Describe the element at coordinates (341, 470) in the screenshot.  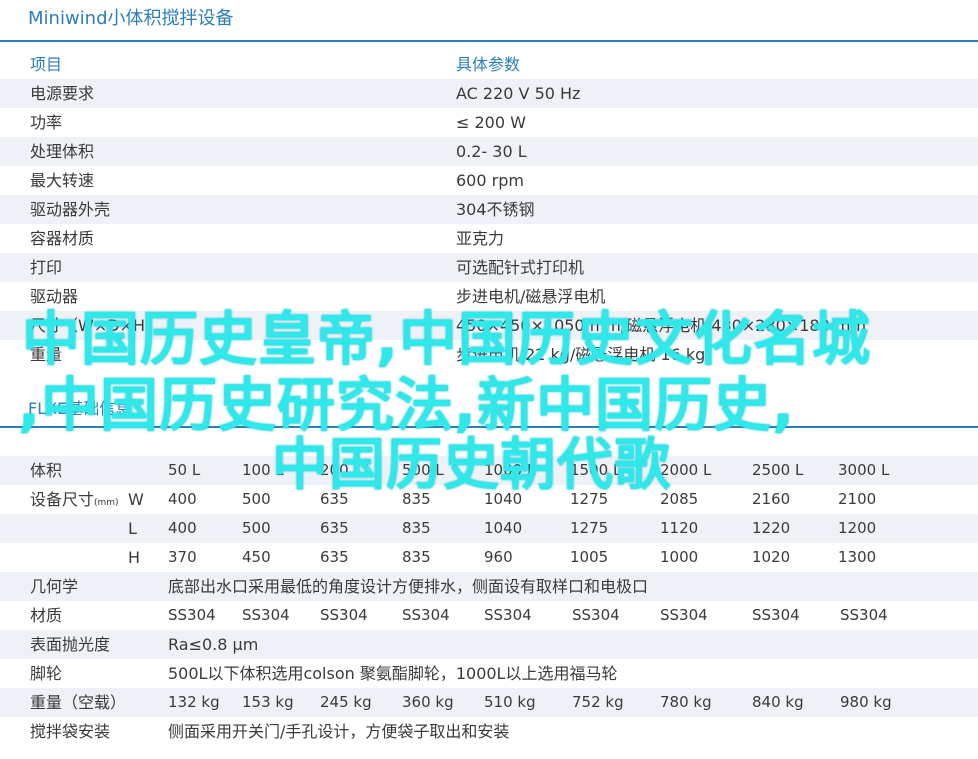
I see `cell: 200 L` at that location.